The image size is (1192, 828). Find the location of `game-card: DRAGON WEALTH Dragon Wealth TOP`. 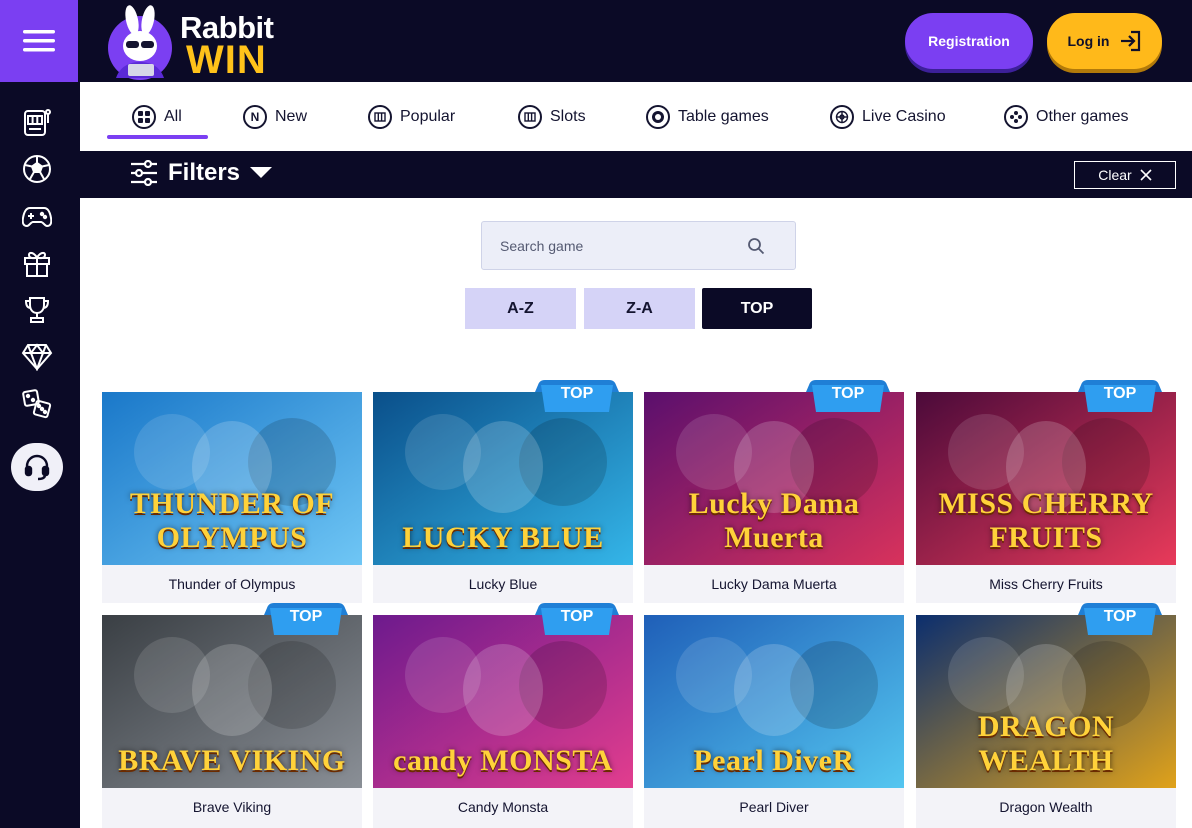

game-card: DRAGON WEALTH Dragon Wealth TOP is located at coordinates (1046, 715).